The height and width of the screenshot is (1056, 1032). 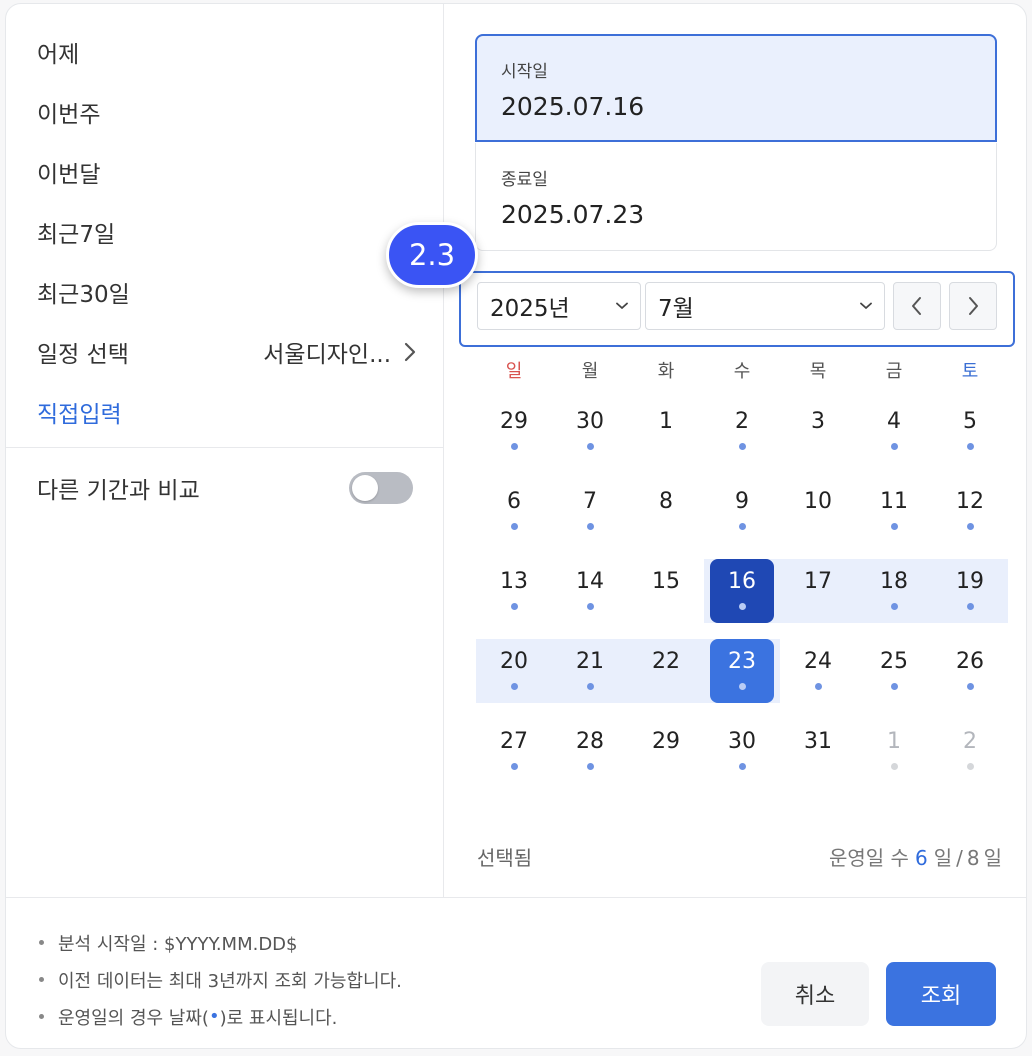 I want to click on calendar-day: 27, so click(x=514, y=751).